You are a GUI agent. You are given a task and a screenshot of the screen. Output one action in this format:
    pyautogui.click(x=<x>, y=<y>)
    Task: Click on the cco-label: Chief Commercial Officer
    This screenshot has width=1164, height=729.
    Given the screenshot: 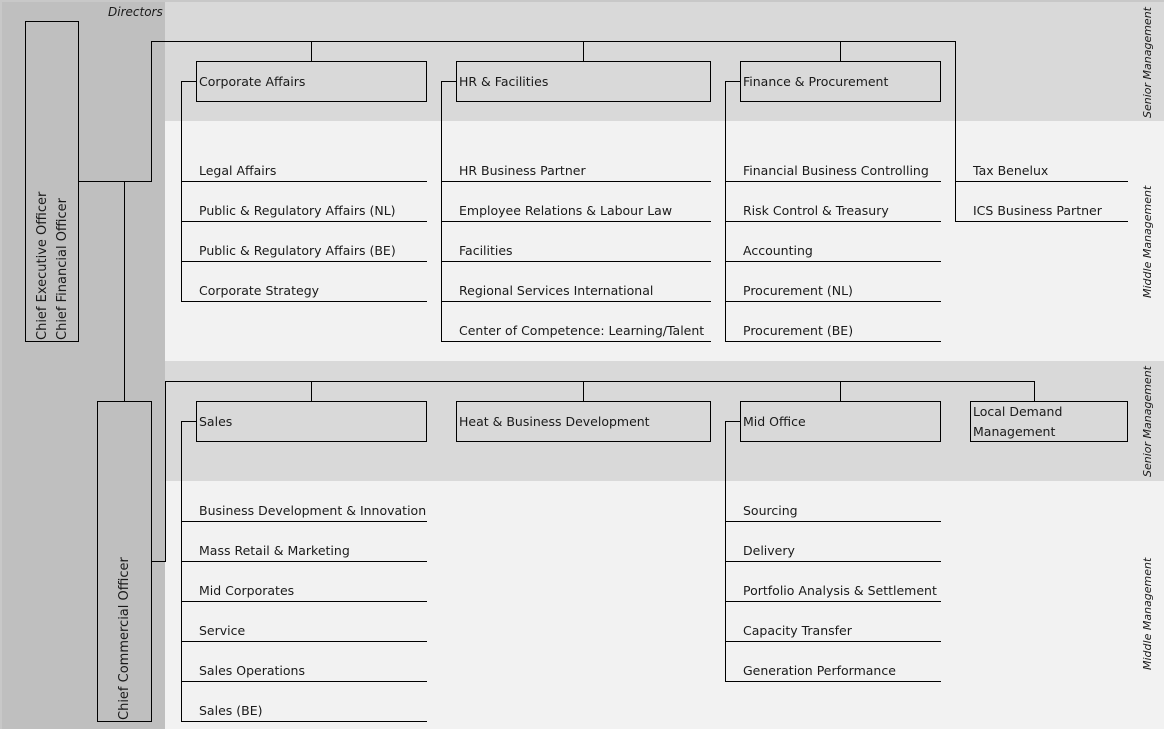 What is the action you would take?
    pyautogui.click(x=124, y=638)
    